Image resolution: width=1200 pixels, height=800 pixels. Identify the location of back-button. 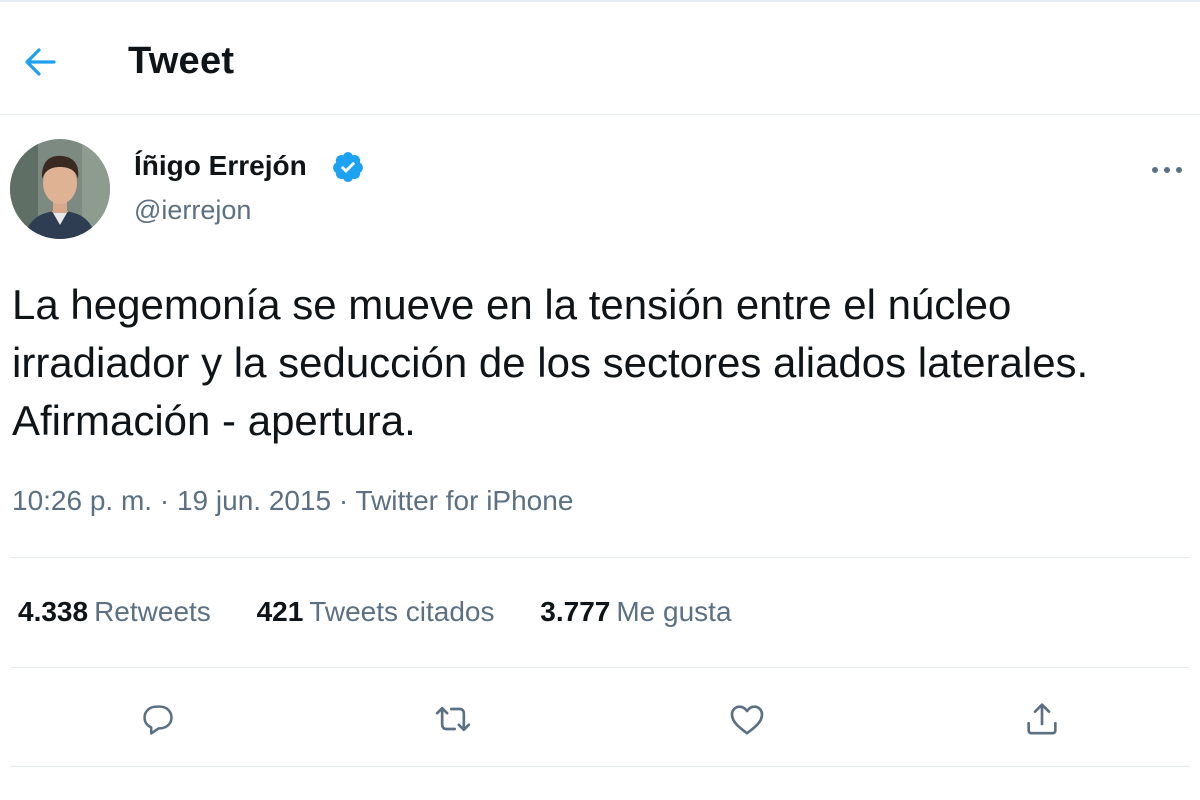
(40, 62).